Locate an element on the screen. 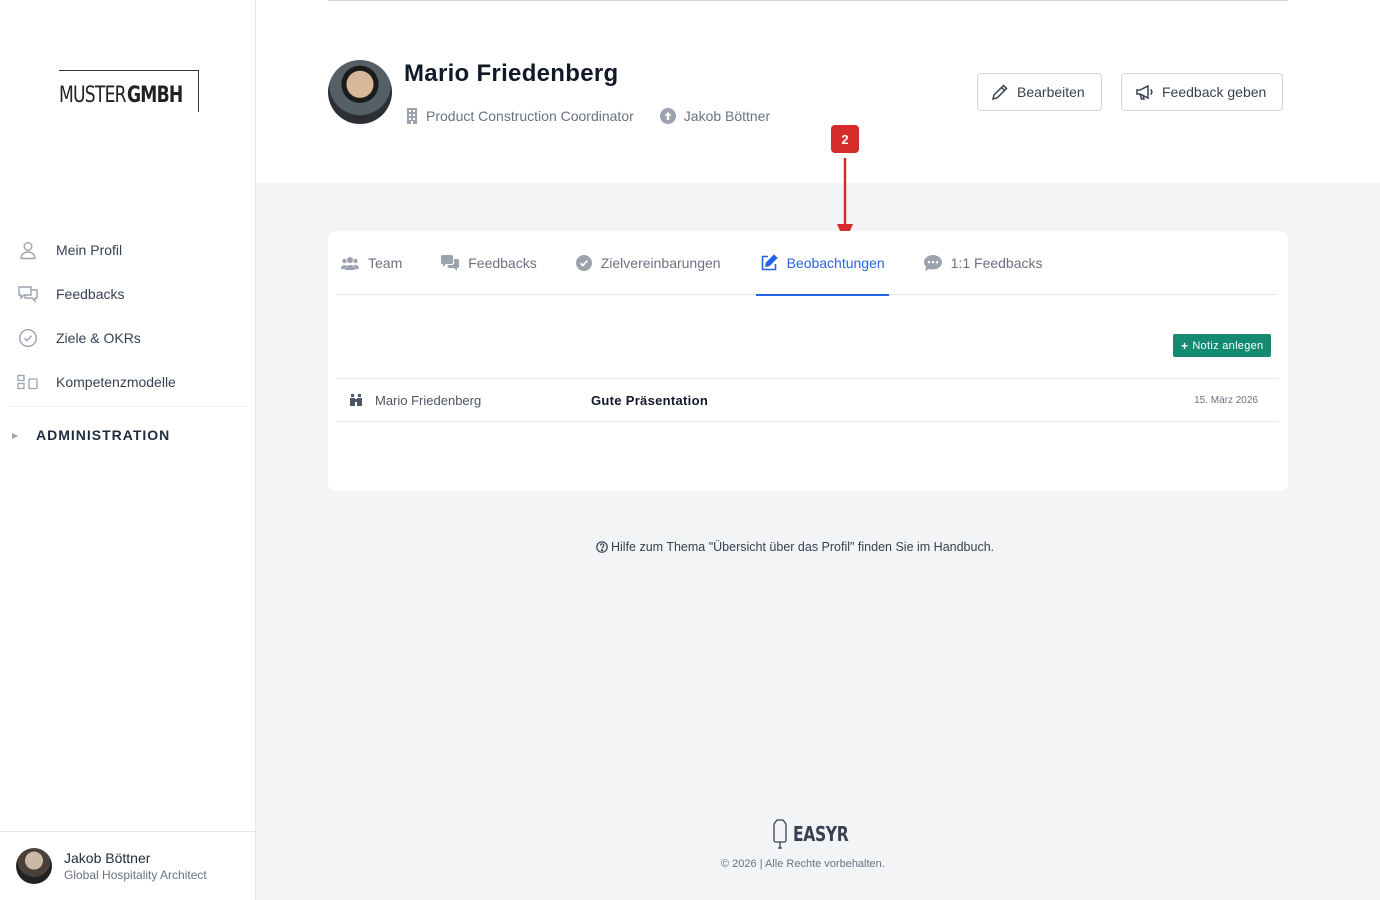 The image size is (1380, 900). easyr-logo: EASYR is located at coordinates (817, 834).